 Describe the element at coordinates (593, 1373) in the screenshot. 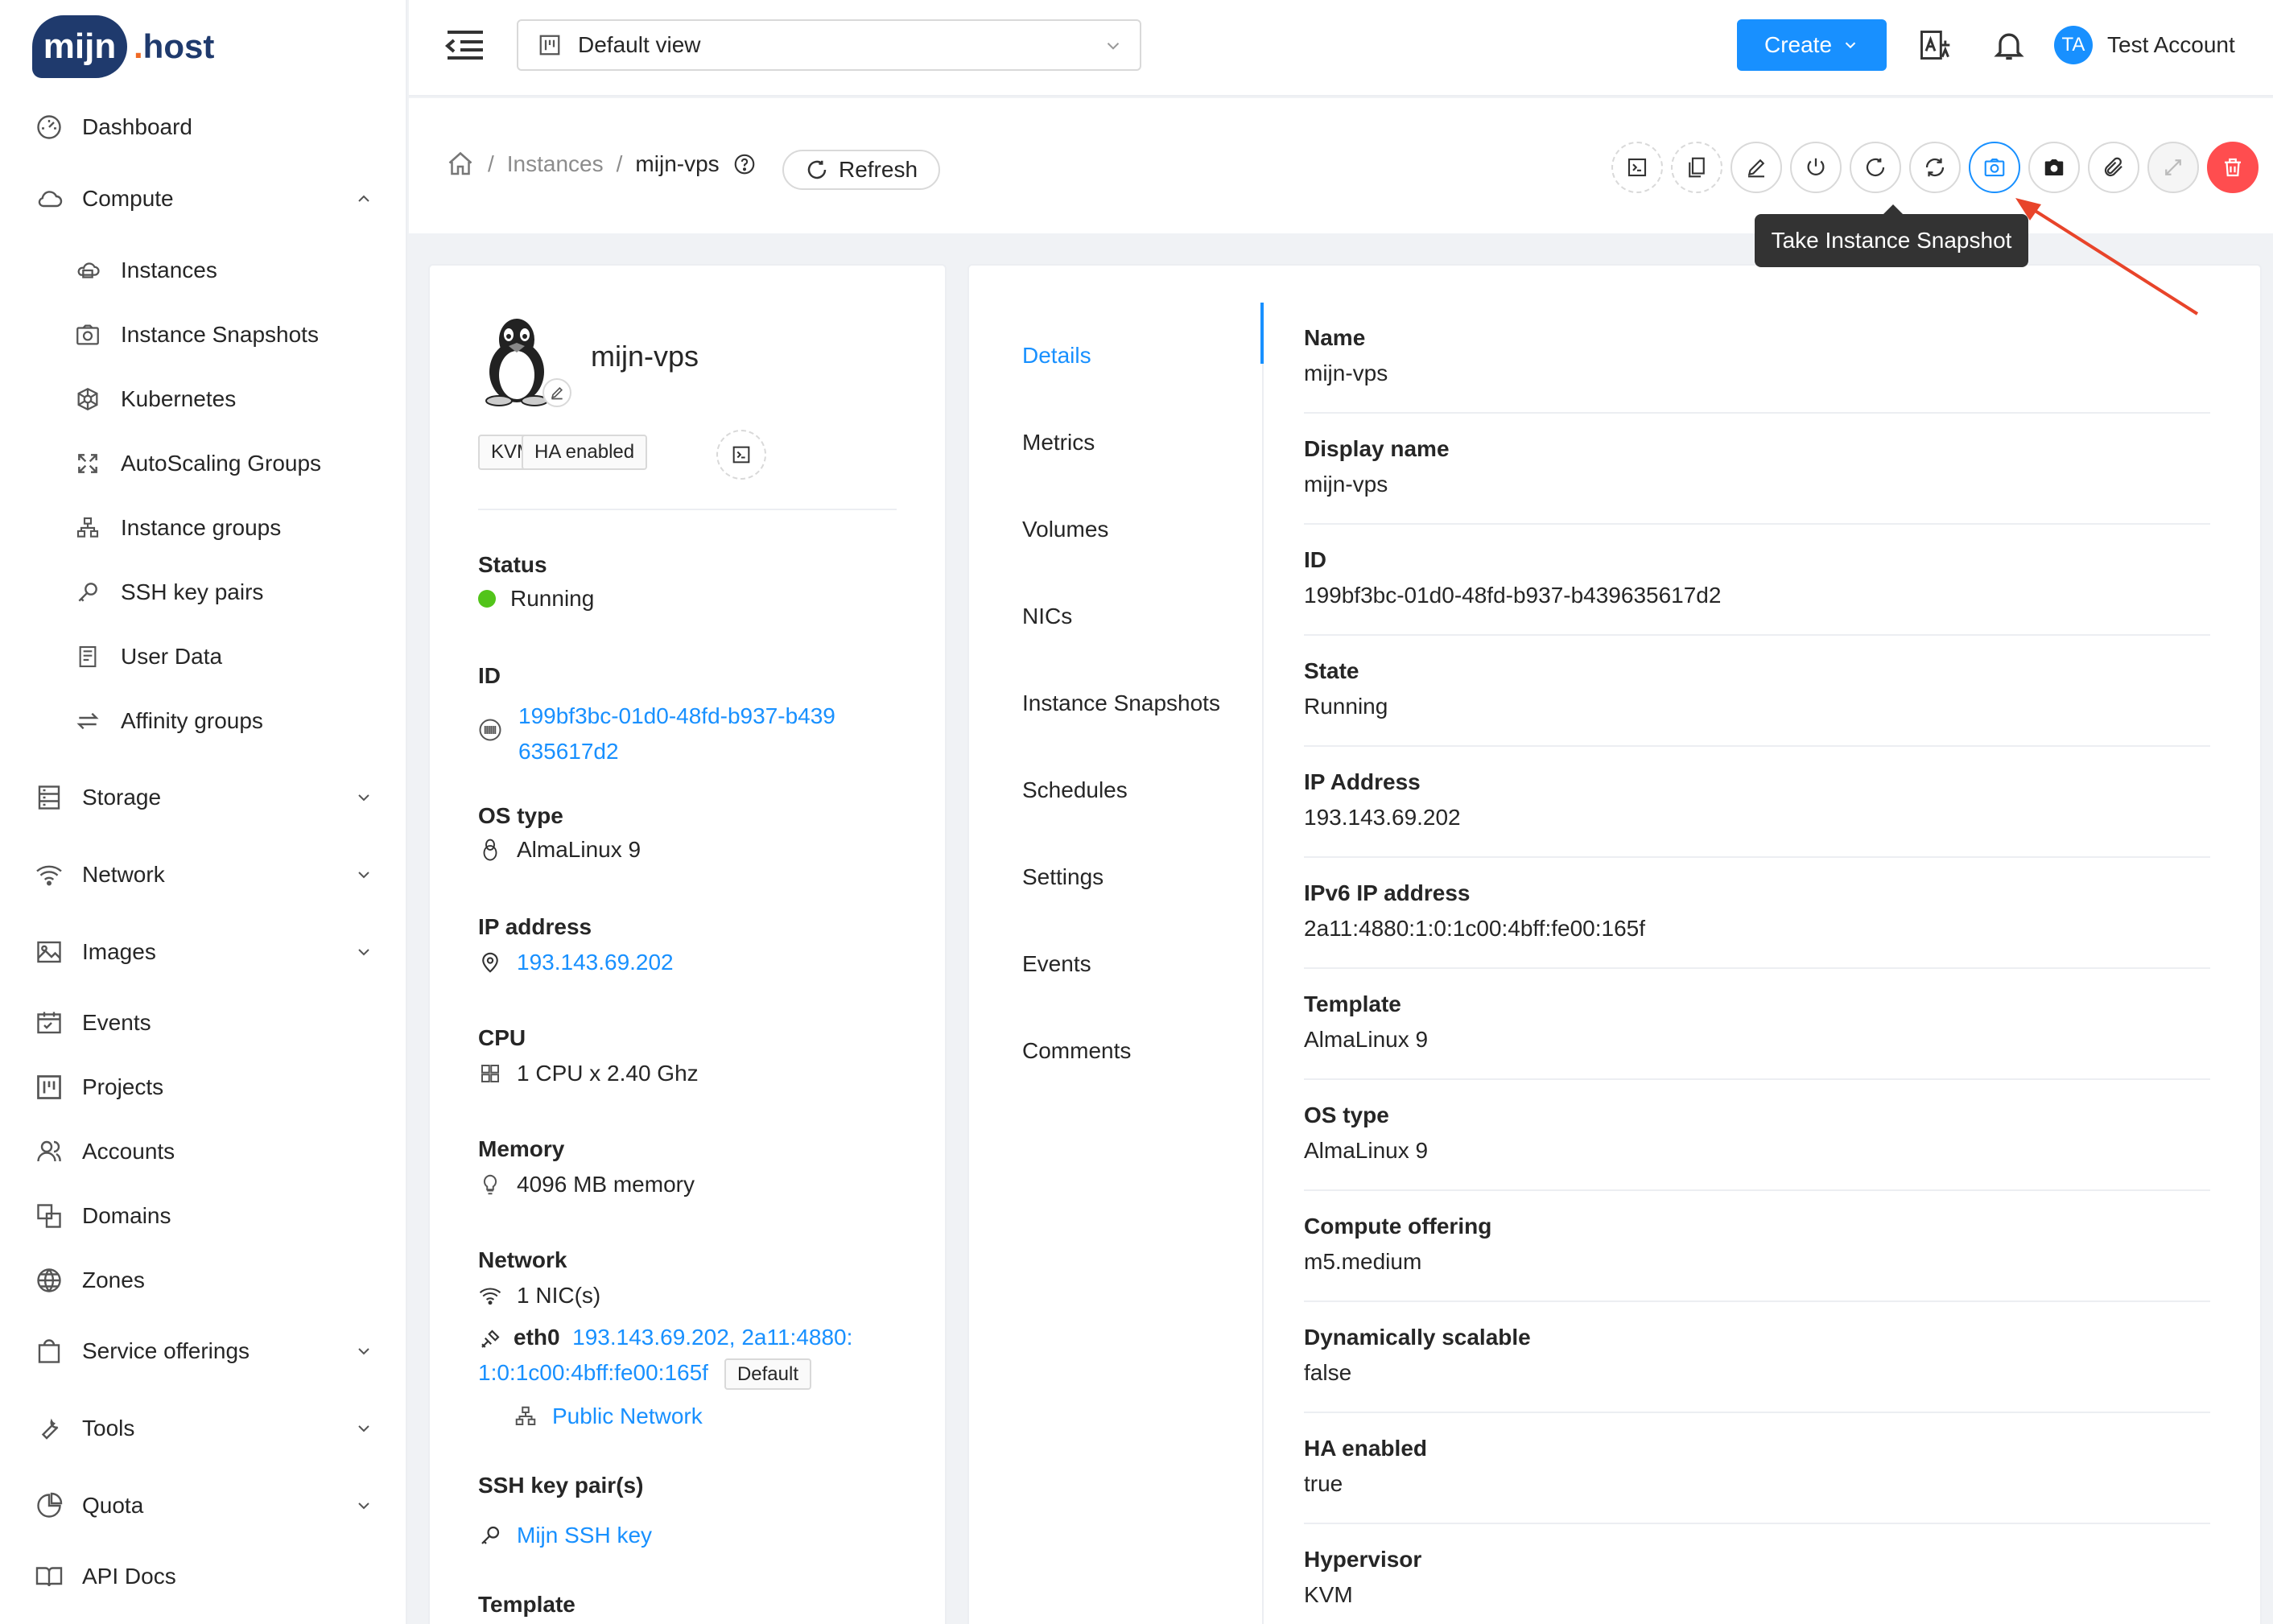

I see `nic-address: 1:0:1c00:4bff:fe00:165f` at that location.